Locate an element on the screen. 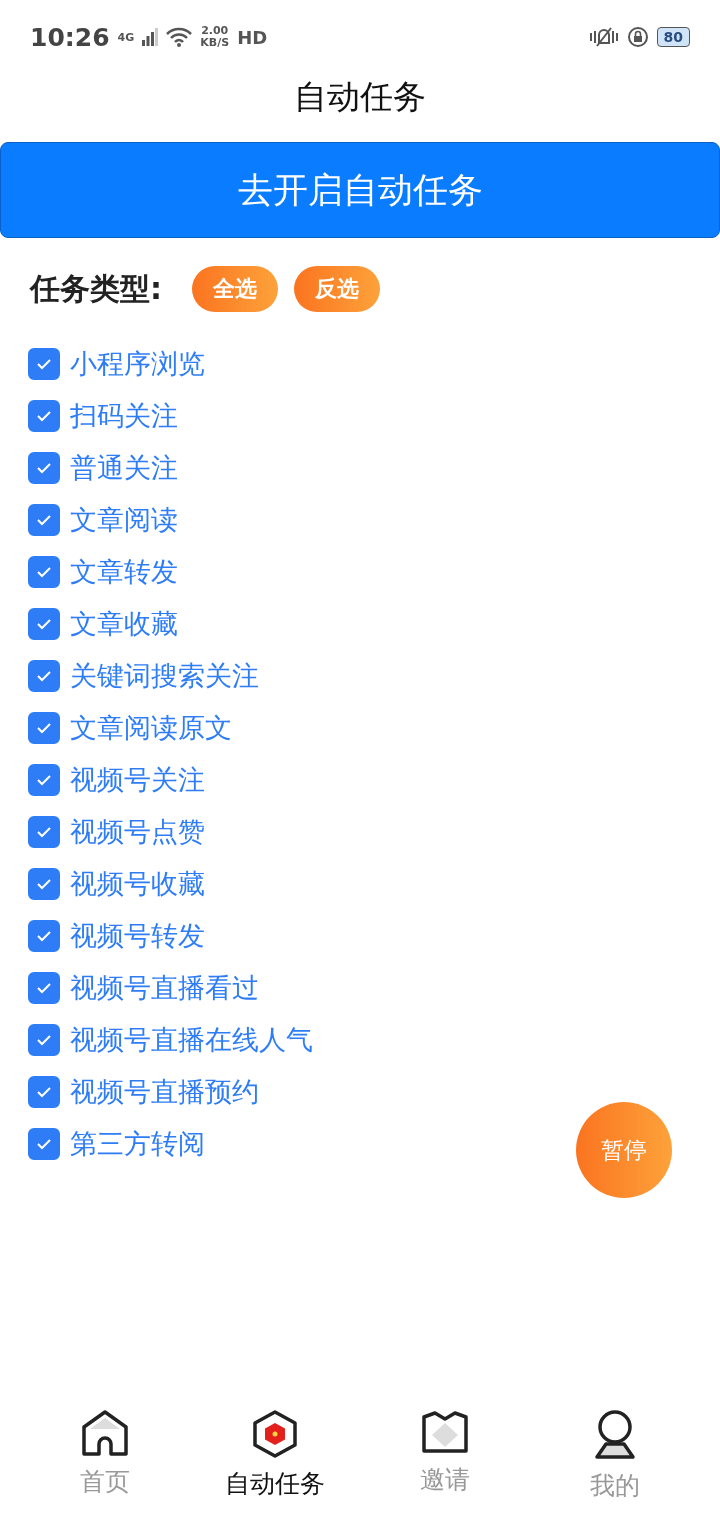  nav-tab: 我的 is located at coordinates (615, 1485).